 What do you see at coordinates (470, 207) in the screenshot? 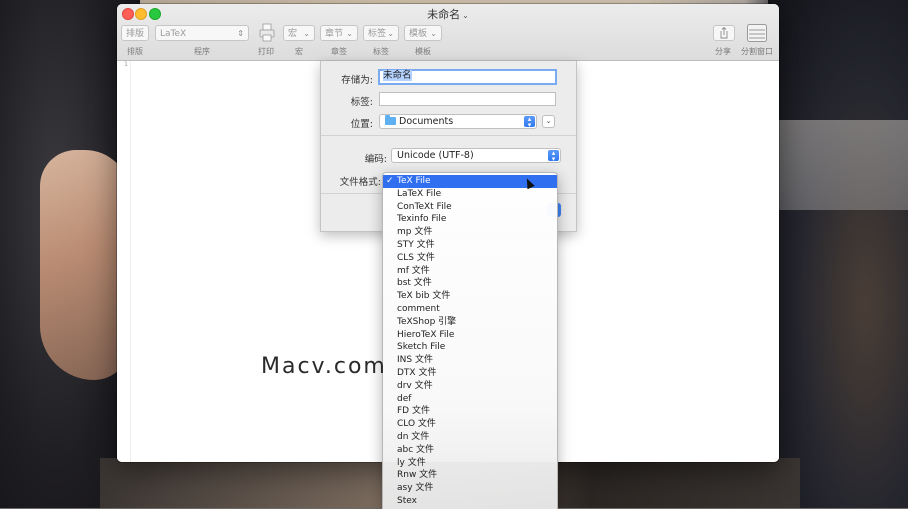
I see `menu-item: ConTeXt File` at bounding box center [470, 207].